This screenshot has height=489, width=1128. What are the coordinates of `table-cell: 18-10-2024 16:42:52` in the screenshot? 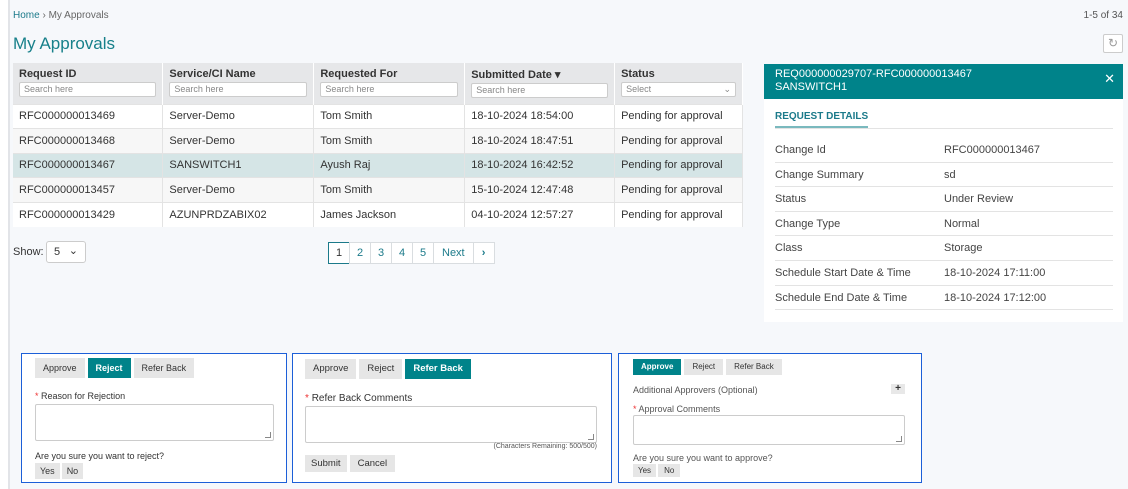 It's located at (540, 165).